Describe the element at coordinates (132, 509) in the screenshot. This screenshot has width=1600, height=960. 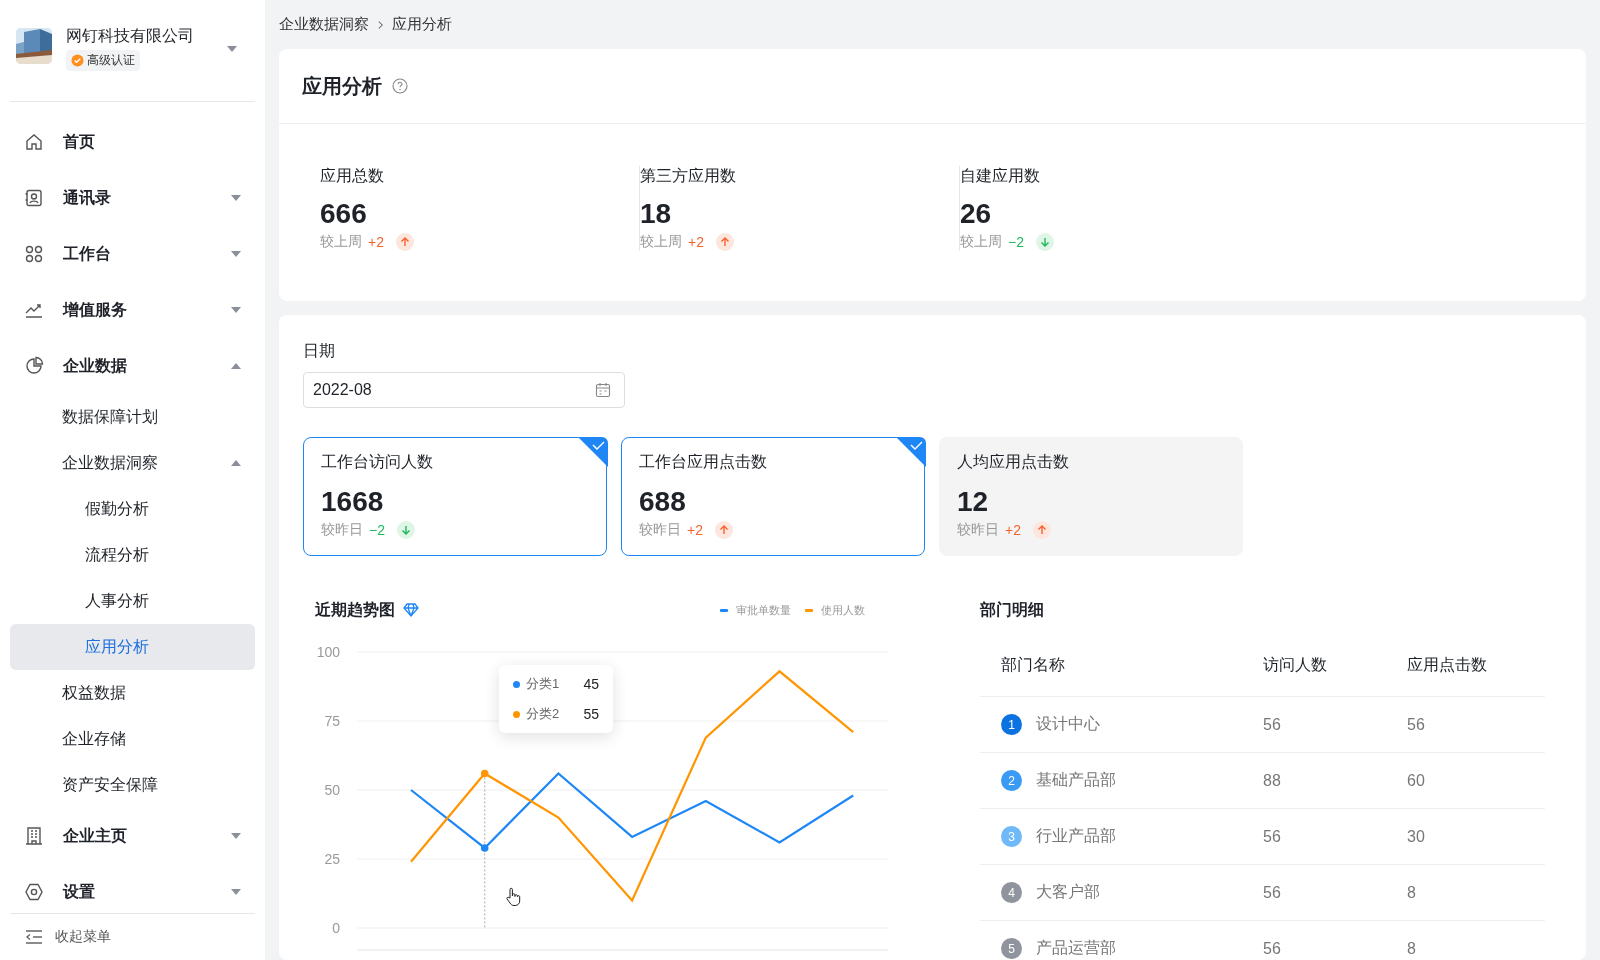
I see `nav-item: 假勤分析` at that location.